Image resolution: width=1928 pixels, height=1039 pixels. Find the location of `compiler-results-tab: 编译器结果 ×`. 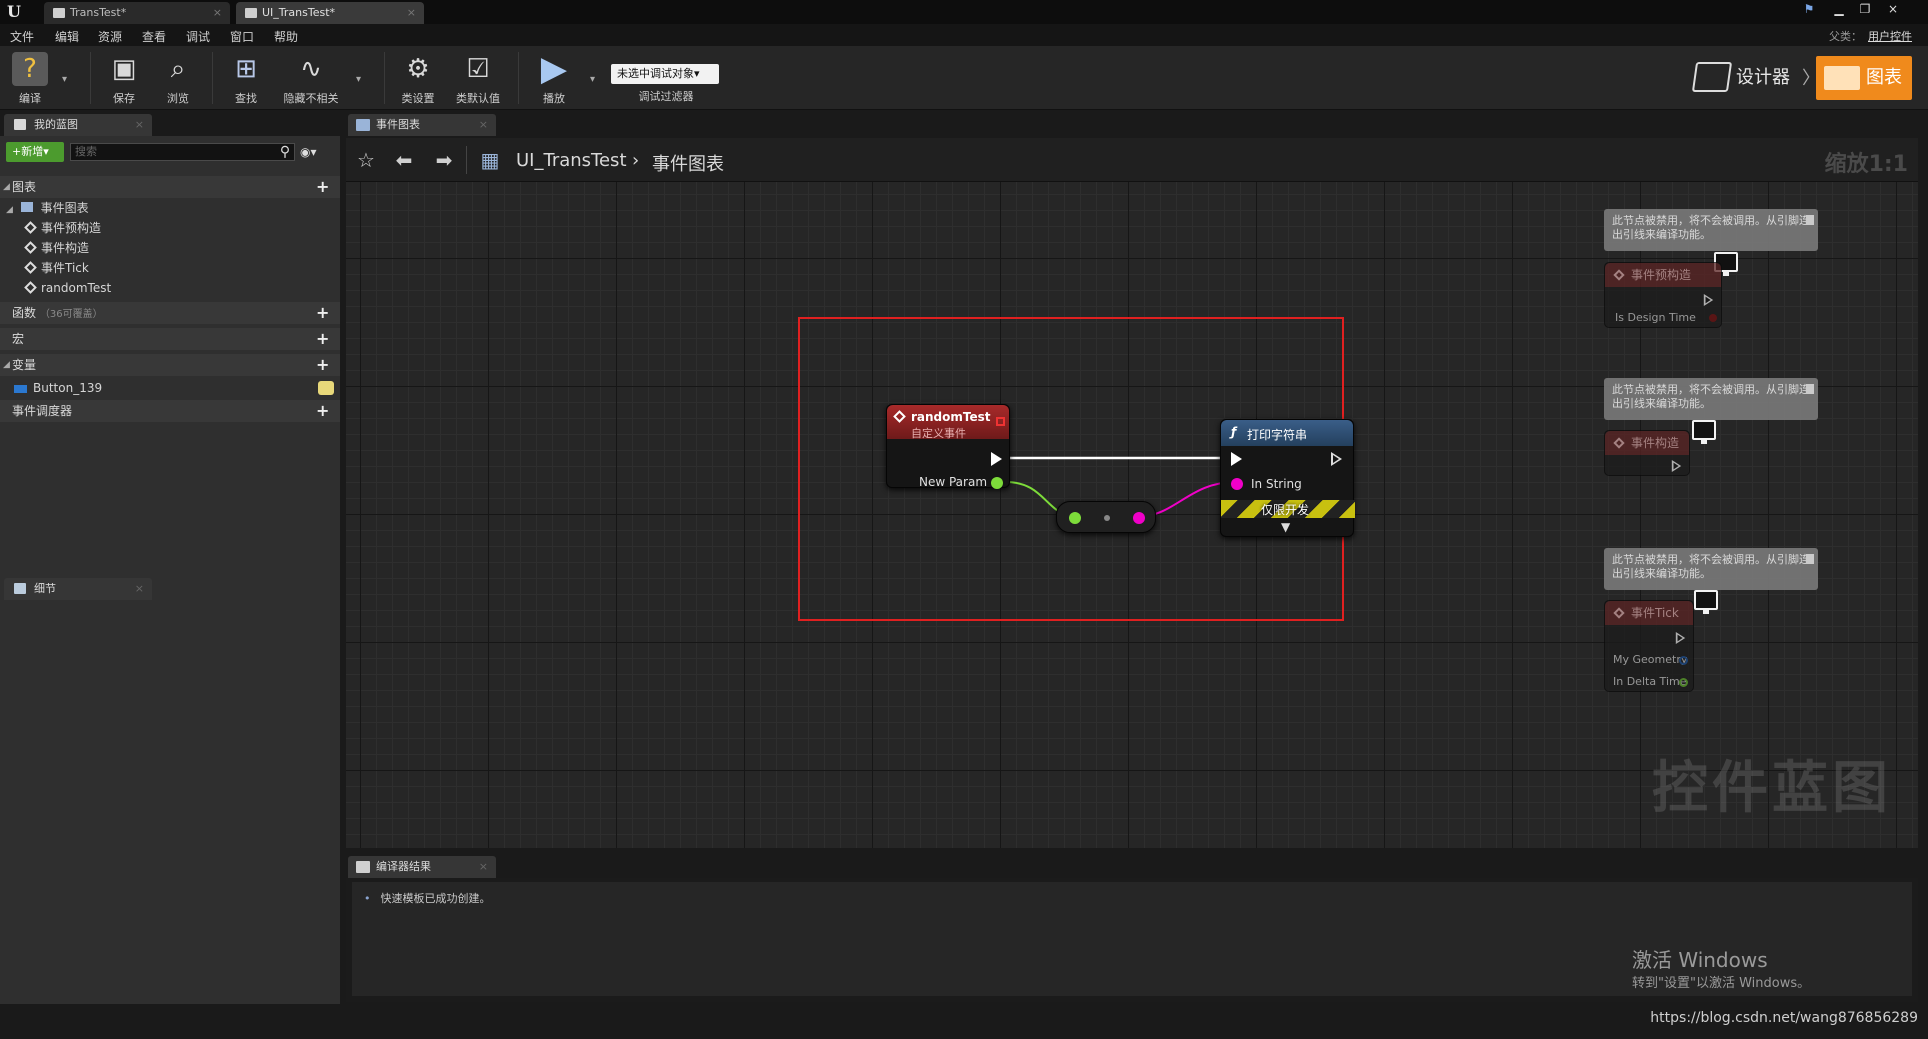

compiler-results-tab: 编译器结果 × is located at coordinates (422, 867).